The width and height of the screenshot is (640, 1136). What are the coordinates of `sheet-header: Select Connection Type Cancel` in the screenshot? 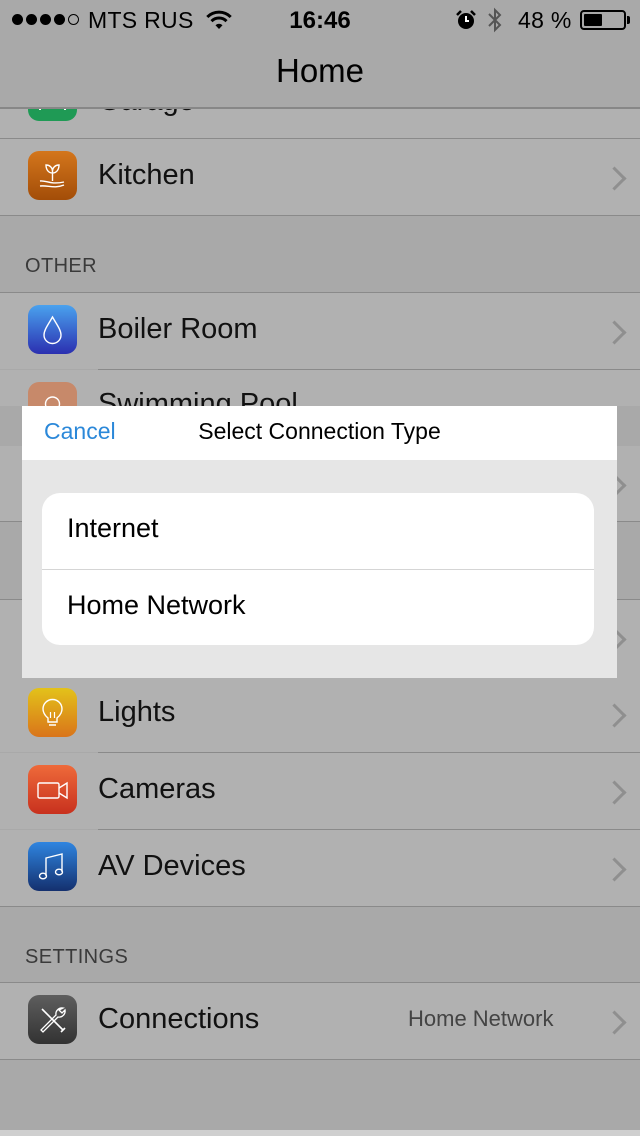 It's located at (319, 433).